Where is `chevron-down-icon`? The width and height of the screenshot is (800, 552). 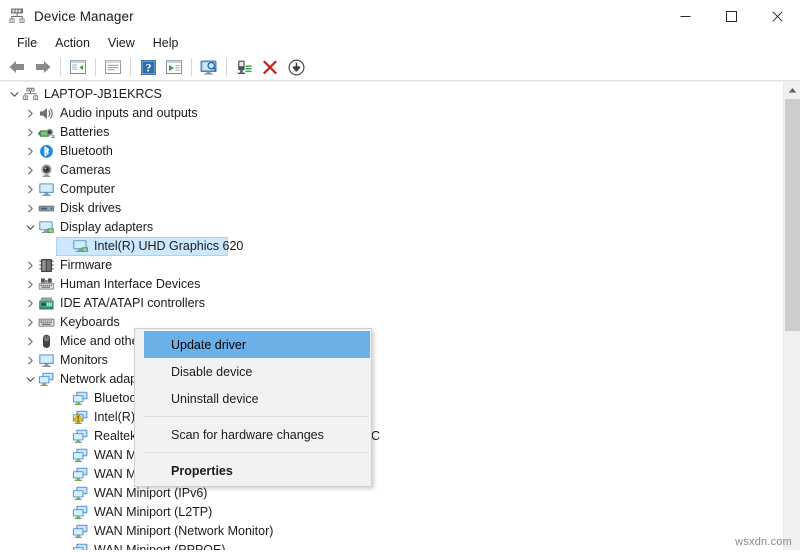 chevron-down-icon is located at coordinates (30, 227).